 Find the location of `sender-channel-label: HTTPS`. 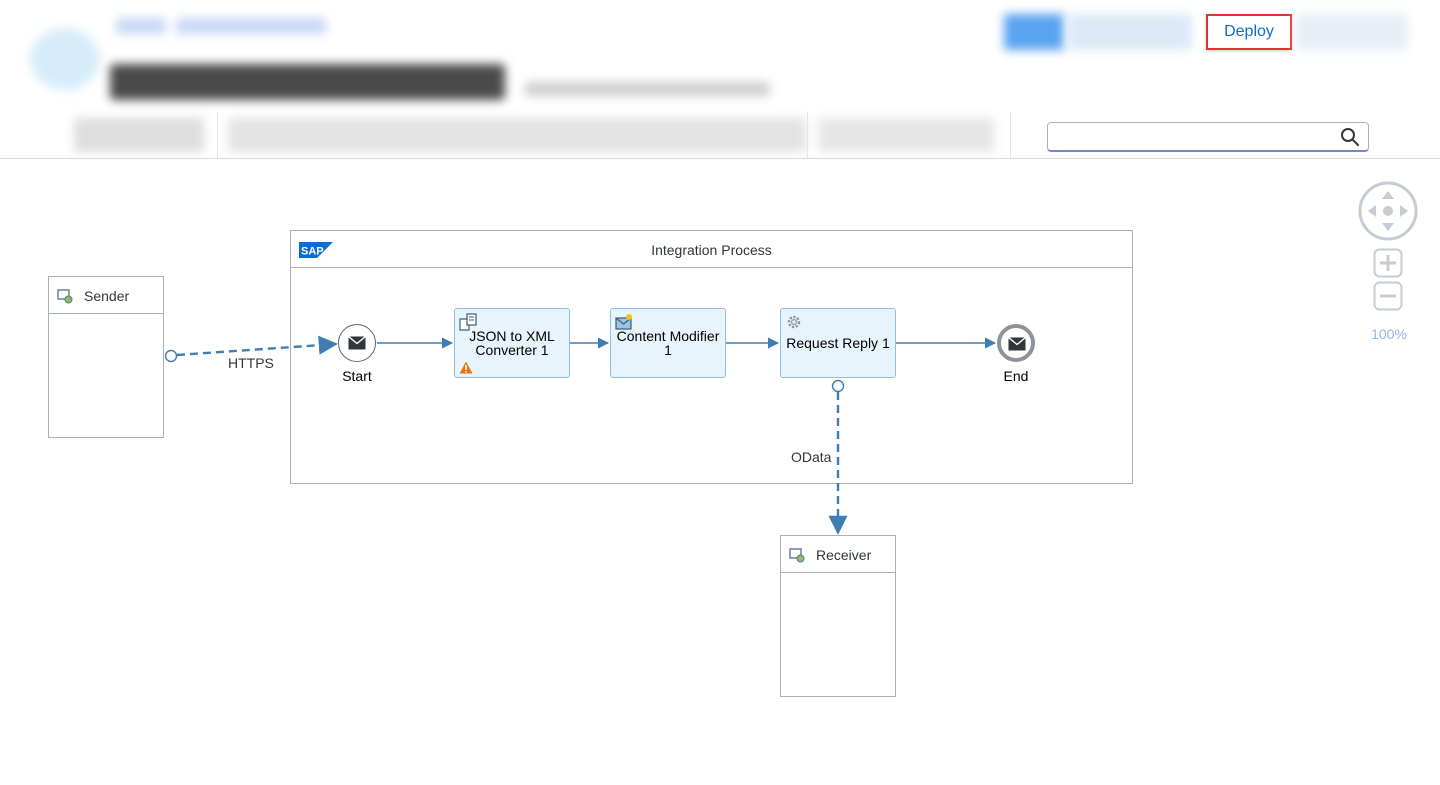

sender-channel-label: HTTPS is located at coordinates (251, 363).